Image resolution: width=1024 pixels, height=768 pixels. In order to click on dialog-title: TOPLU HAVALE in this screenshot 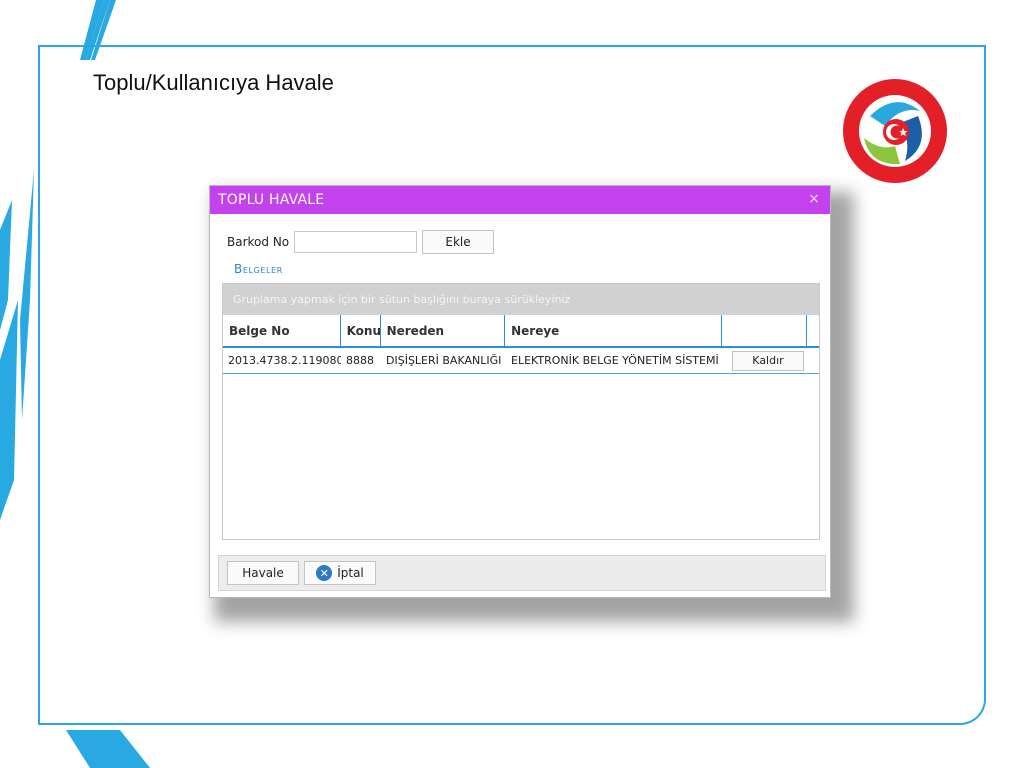, I will do `click(271, 200)`.